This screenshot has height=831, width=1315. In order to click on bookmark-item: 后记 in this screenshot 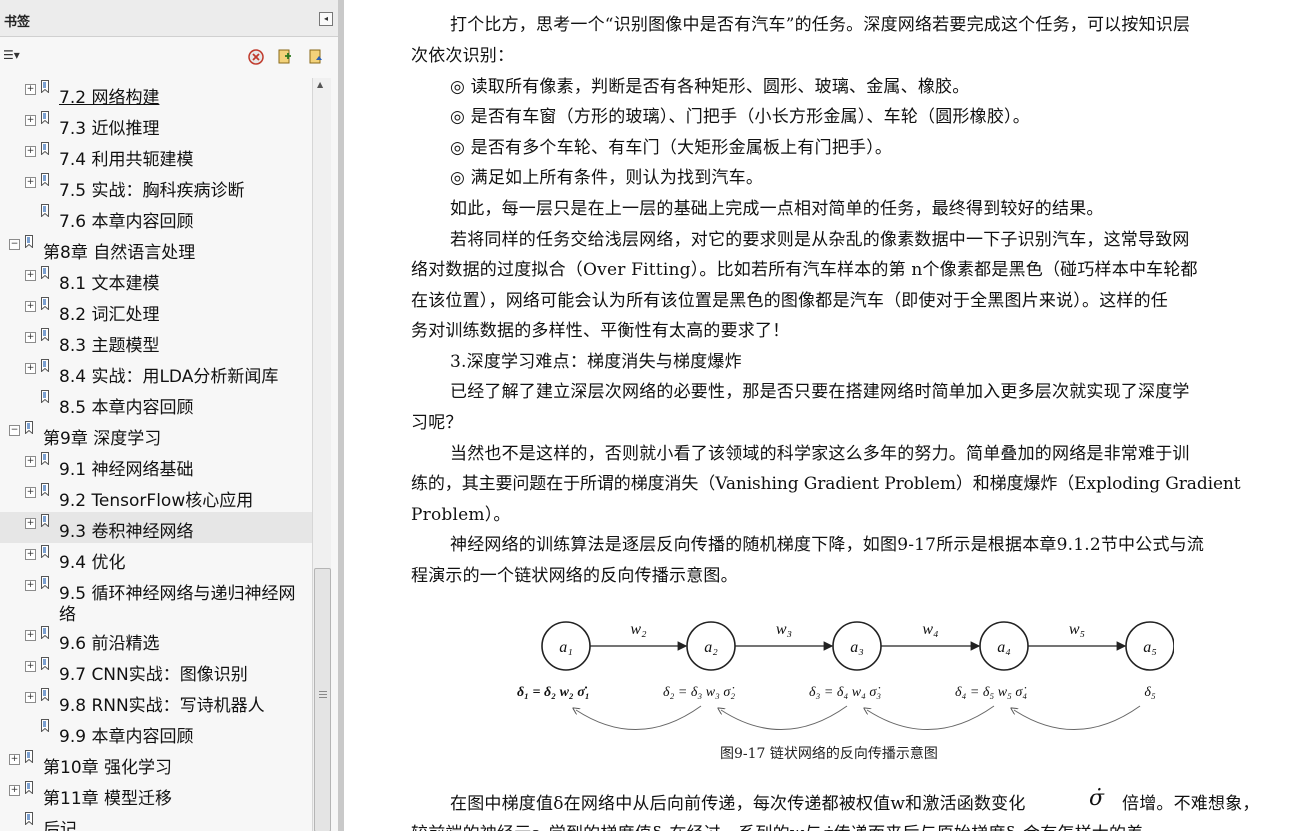, I will do `click(156, 820)`.